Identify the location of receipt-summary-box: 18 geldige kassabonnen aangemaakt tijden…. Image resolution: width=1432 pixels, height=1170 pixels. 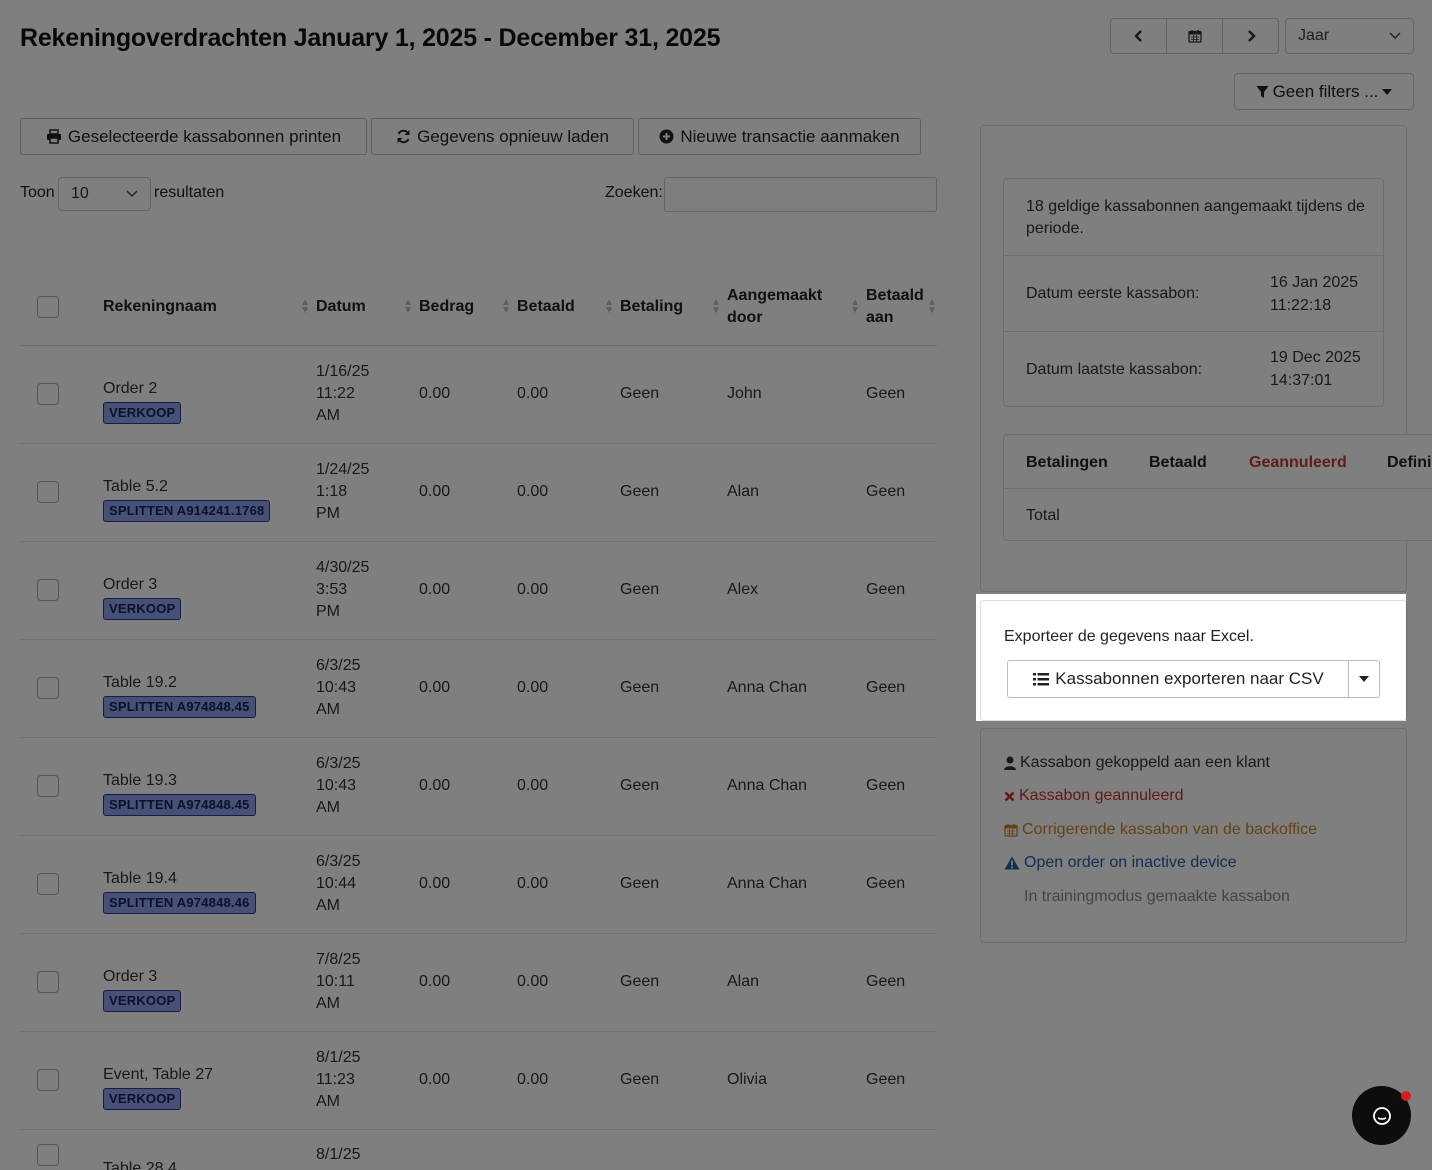
(1193, 292).